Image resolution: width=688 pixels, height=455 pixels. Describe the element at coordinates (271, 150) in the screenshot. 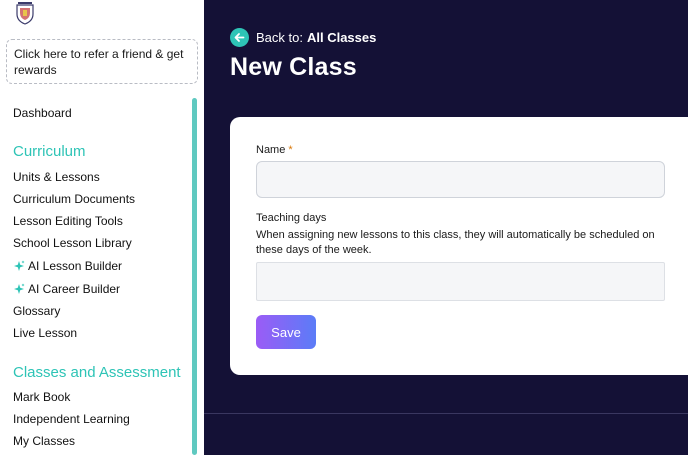

I see `name-label-text: Name` at that location.